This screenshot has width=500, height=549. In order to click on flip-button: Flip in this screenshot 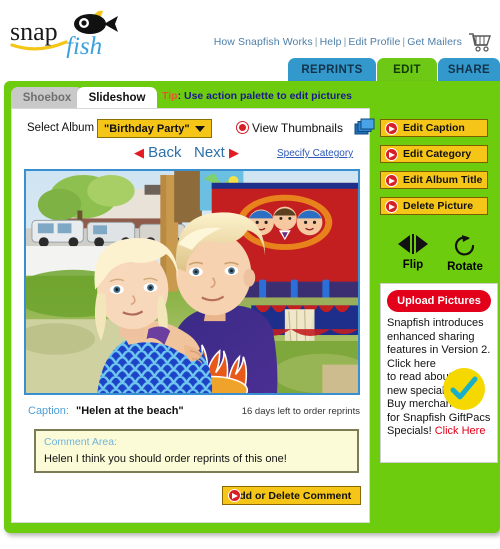, I will do `click(413, 252)`.